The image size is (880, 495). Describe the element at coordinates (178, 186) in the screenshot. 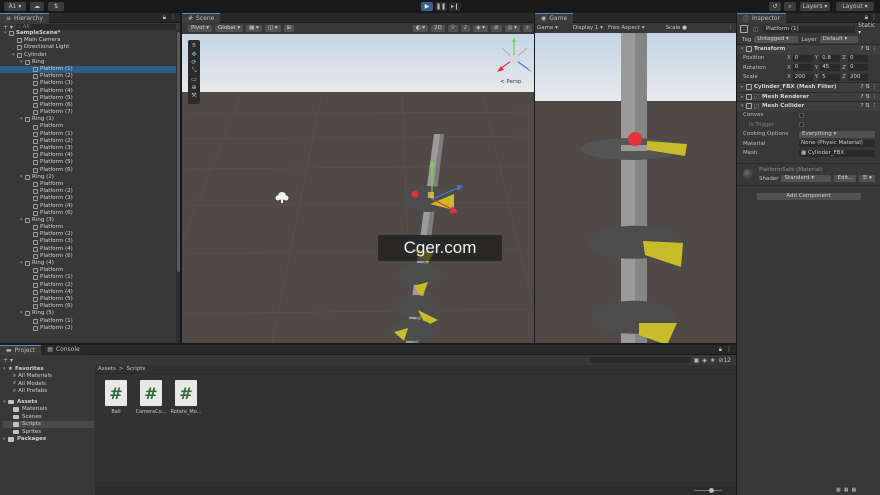

I see `hierarchy-scrollbar` at that location.